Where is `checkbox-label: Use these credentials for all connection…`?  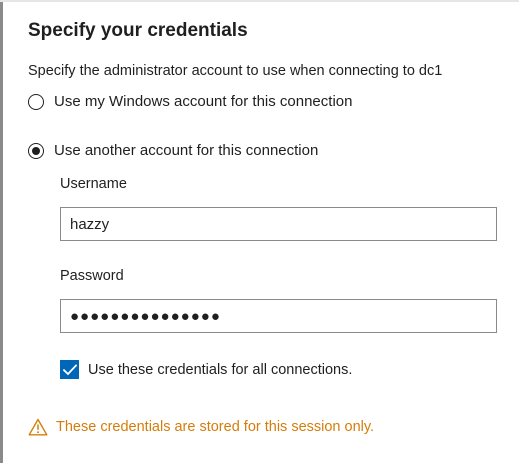 checkbox-label: Use these credentials for all connection… is located at coordinates (220, 369).